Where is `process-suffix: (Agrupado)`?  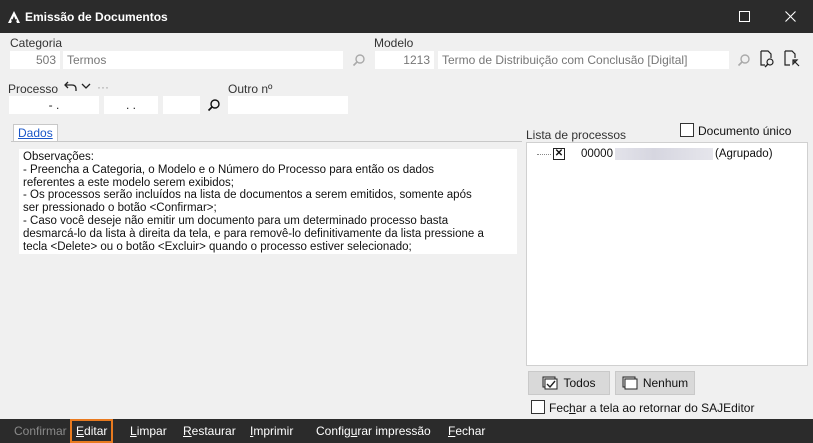 process-suffix: (Agrupado) is located at coordinates (743, 154).